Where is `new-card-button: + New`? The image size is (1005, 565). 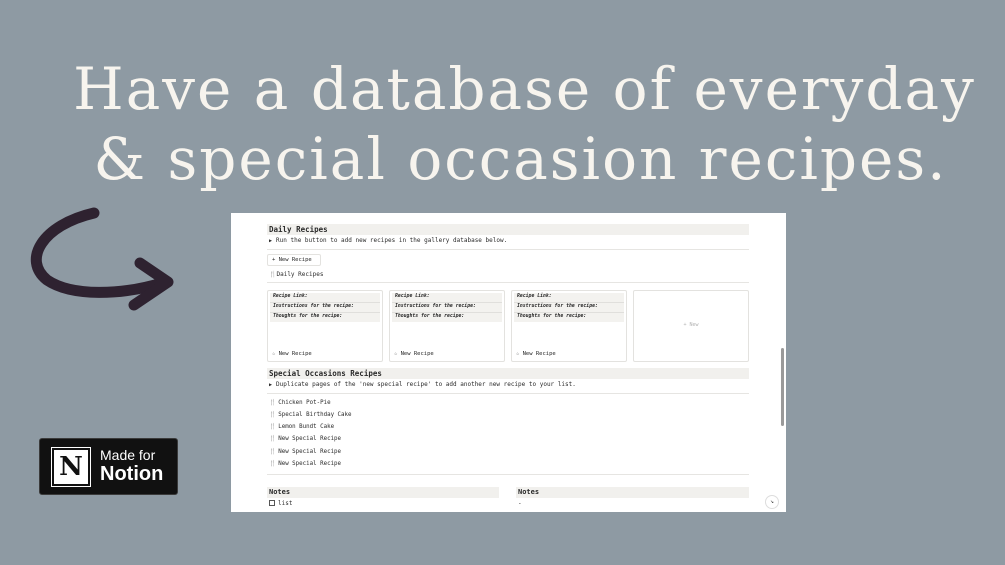 new-card-button: + New is located at coordinates (691, 326).